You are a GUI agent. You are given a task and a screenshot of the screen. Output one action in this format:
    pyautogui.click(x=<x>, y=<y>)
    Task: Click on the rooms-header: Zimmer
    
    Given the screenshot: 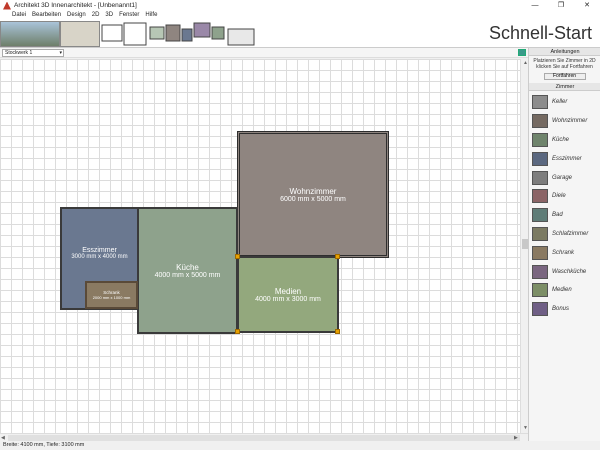 What is the action you would take?
    pyautogui.click(x=564, y=87)
    